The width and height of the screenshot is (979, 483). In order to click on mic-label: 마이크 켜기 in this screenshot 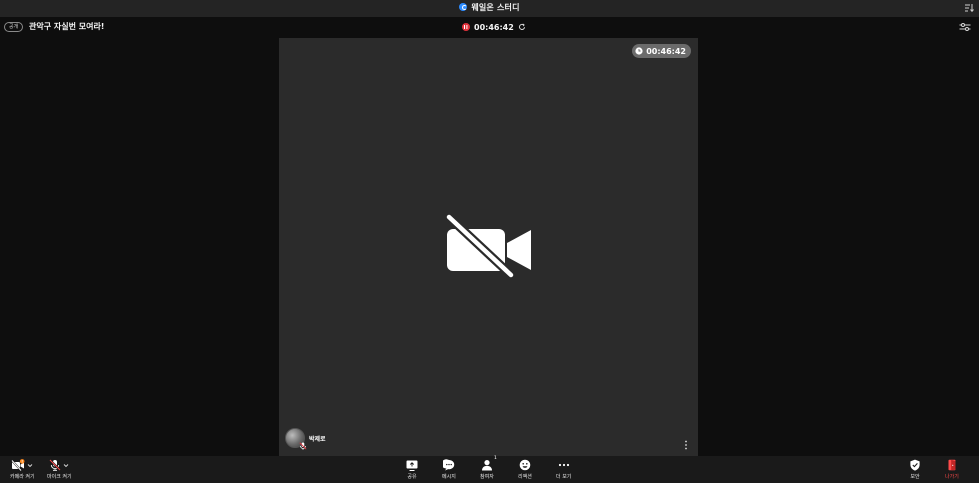, I will do `click(59, 477)`.